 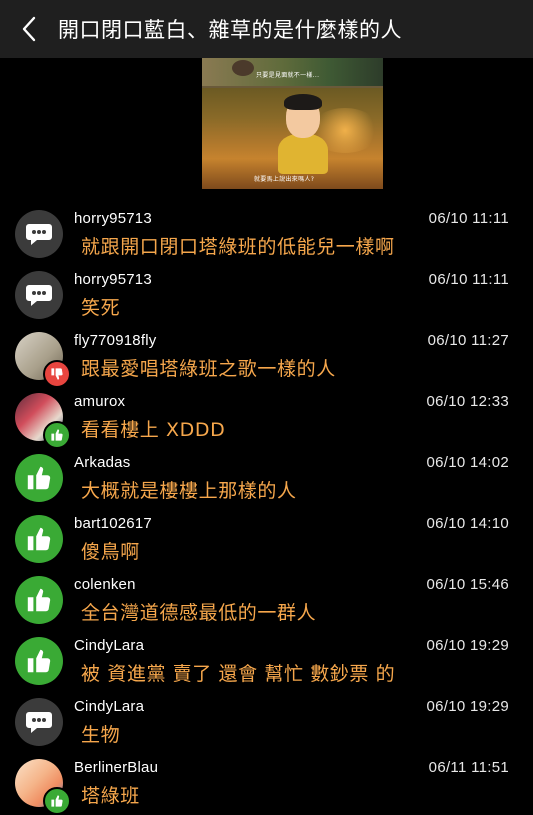 I want to click on comment-text: 全台灣道德感最低的一群人, so click(x=199, y=613).